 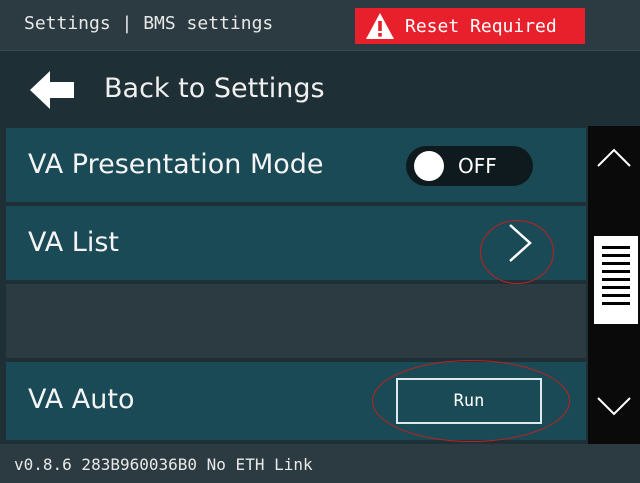 What do you see at coordinates (320, 463) in the screenshot?
I see `status-bar: v0.8.6 283B960036B0 No ETH Link` at bounding box center [320, 463].